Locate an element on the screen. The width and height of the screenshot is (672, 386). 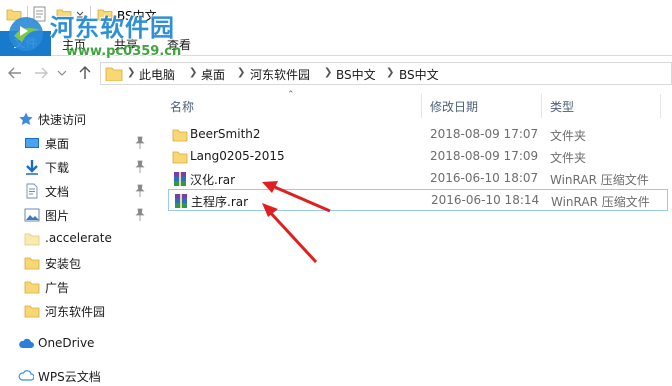
nav-item-hedong: 河东软件园 is located at coordinates (77, 311).